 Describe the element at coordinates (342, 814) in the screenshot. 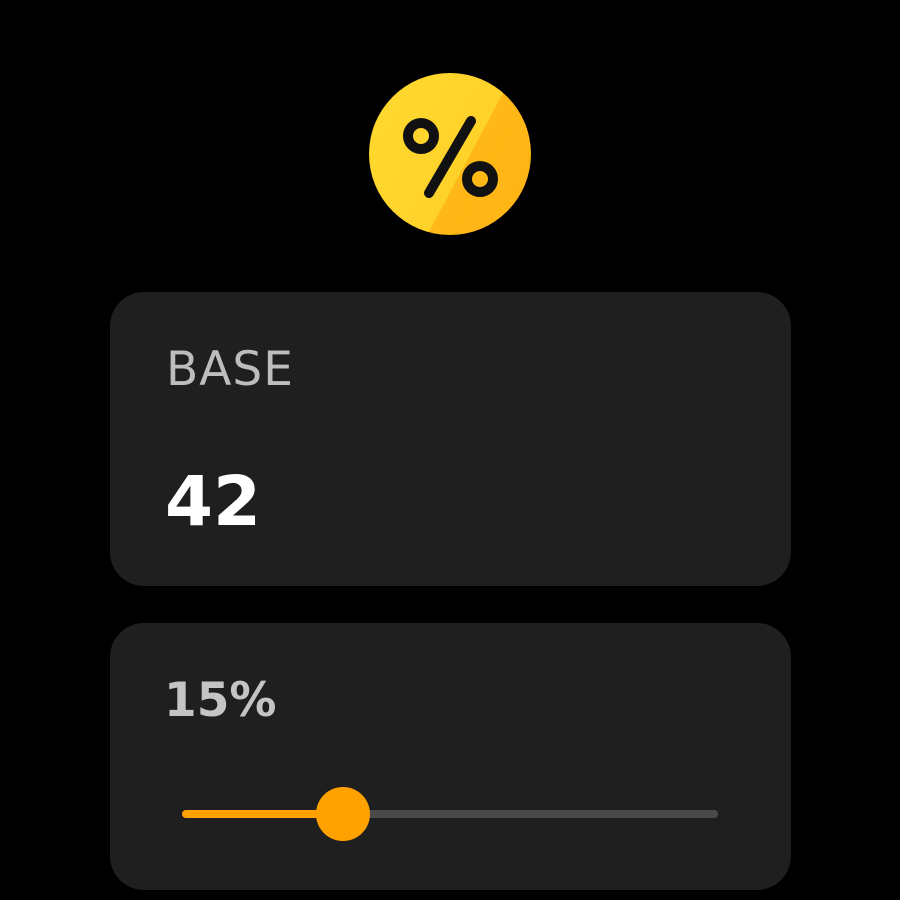

I see `slider-thumb` at that location.